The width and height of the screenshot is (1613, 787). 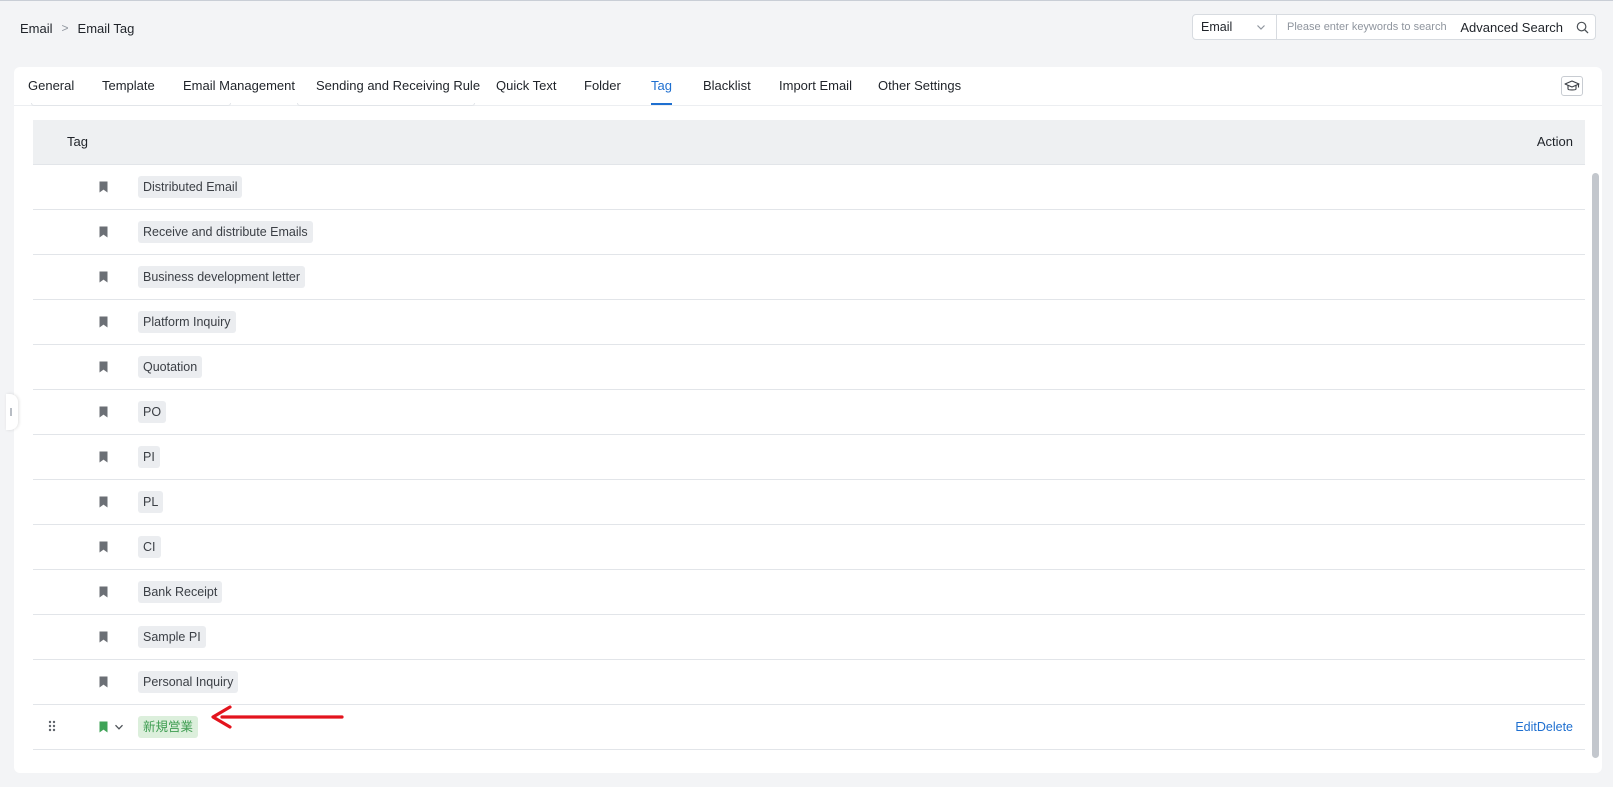 I want to click on graduation-cap-icon, so click(x=1572, y=85).